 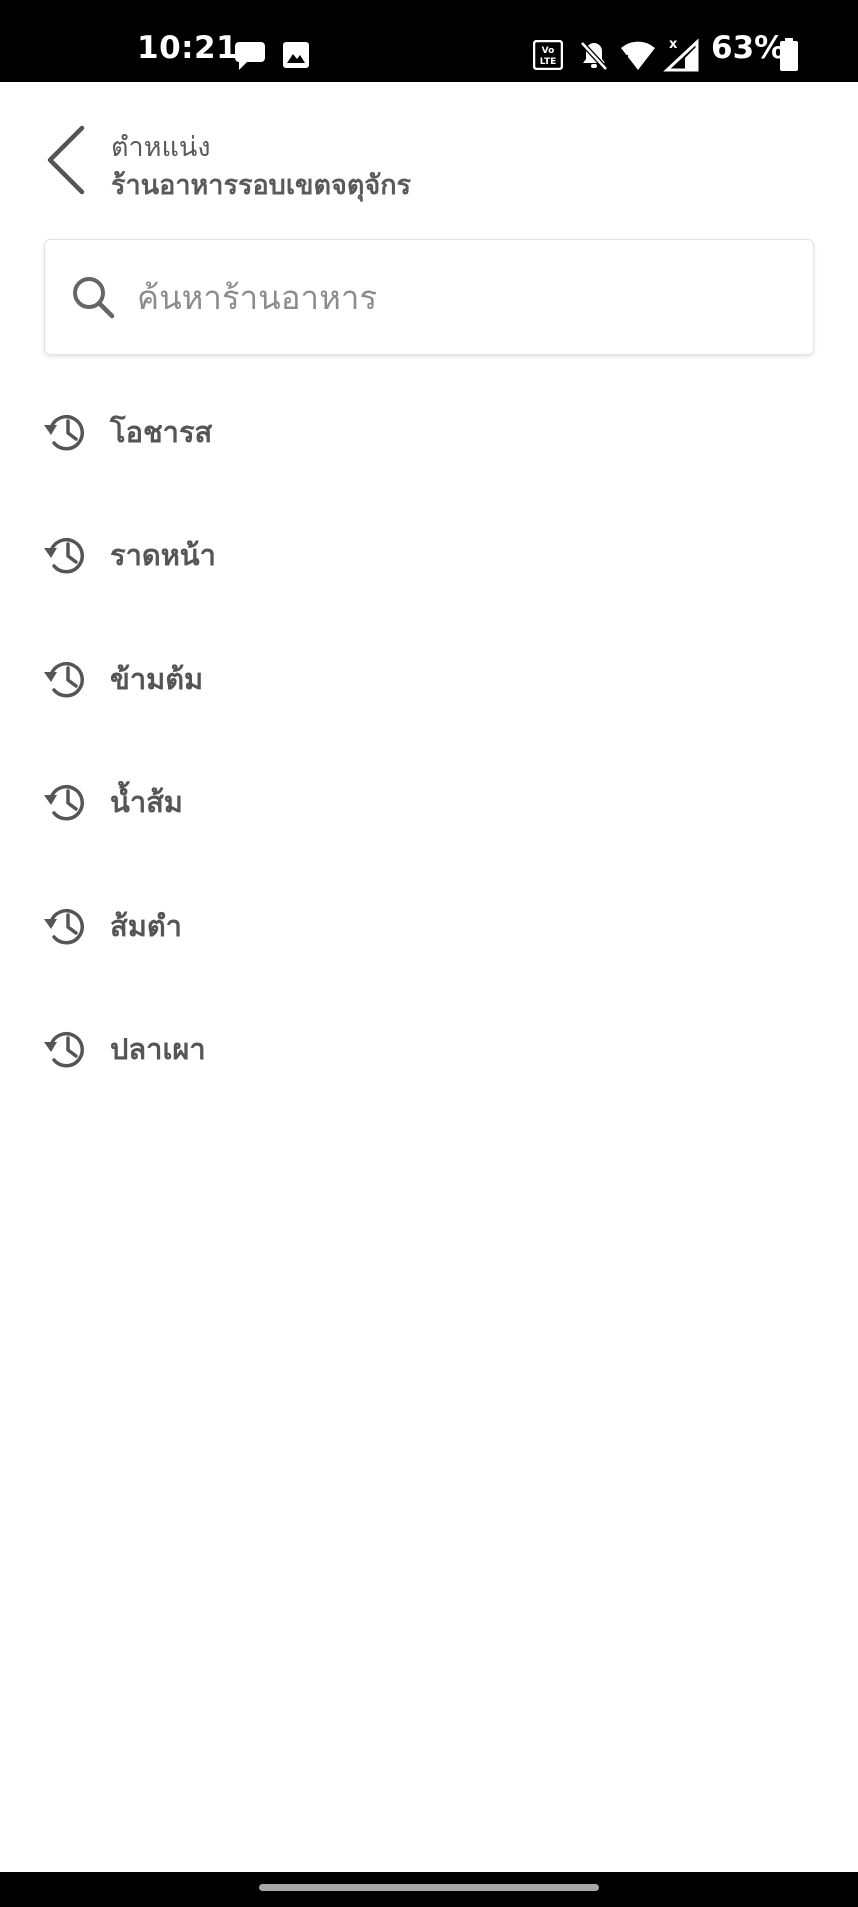 I want to click on chat-bubble-icon, so click(x=250, y=56).